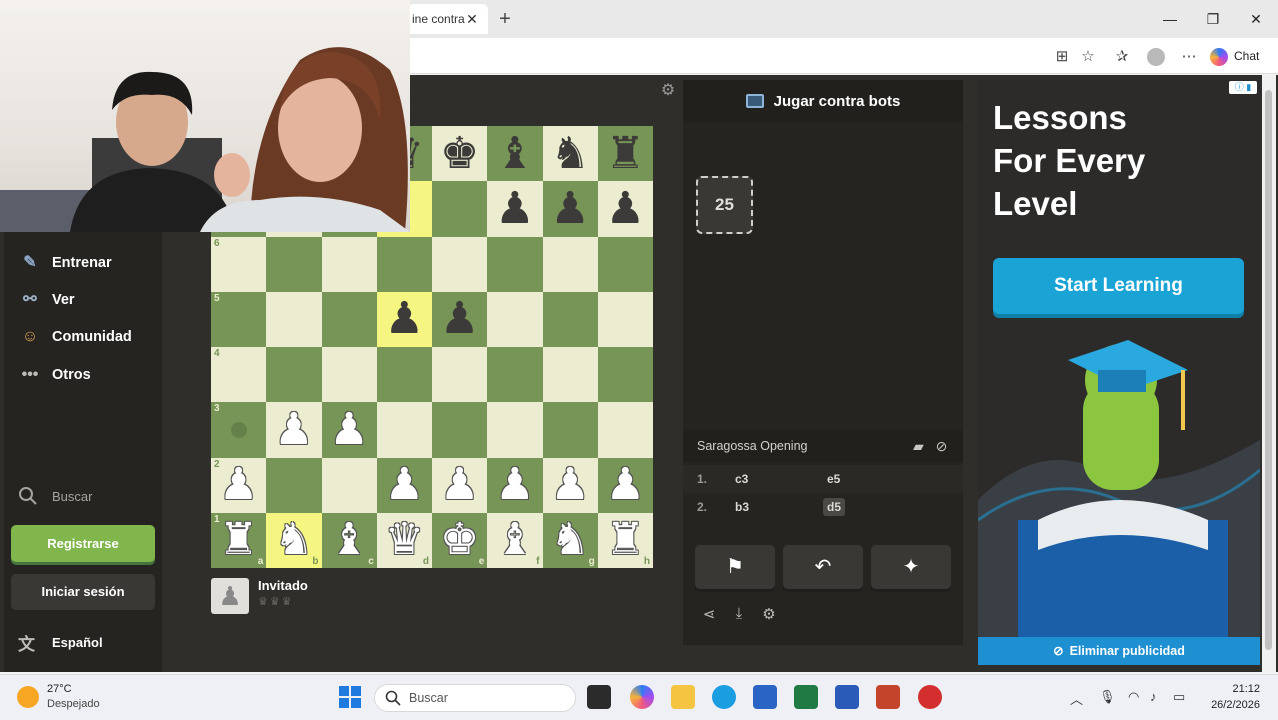 The width and height of the screenshot is (1278, 720). What do you see at coordinates (625, 430) in the screenshot?
I see `square-h3` at bounding box center [625, 430].